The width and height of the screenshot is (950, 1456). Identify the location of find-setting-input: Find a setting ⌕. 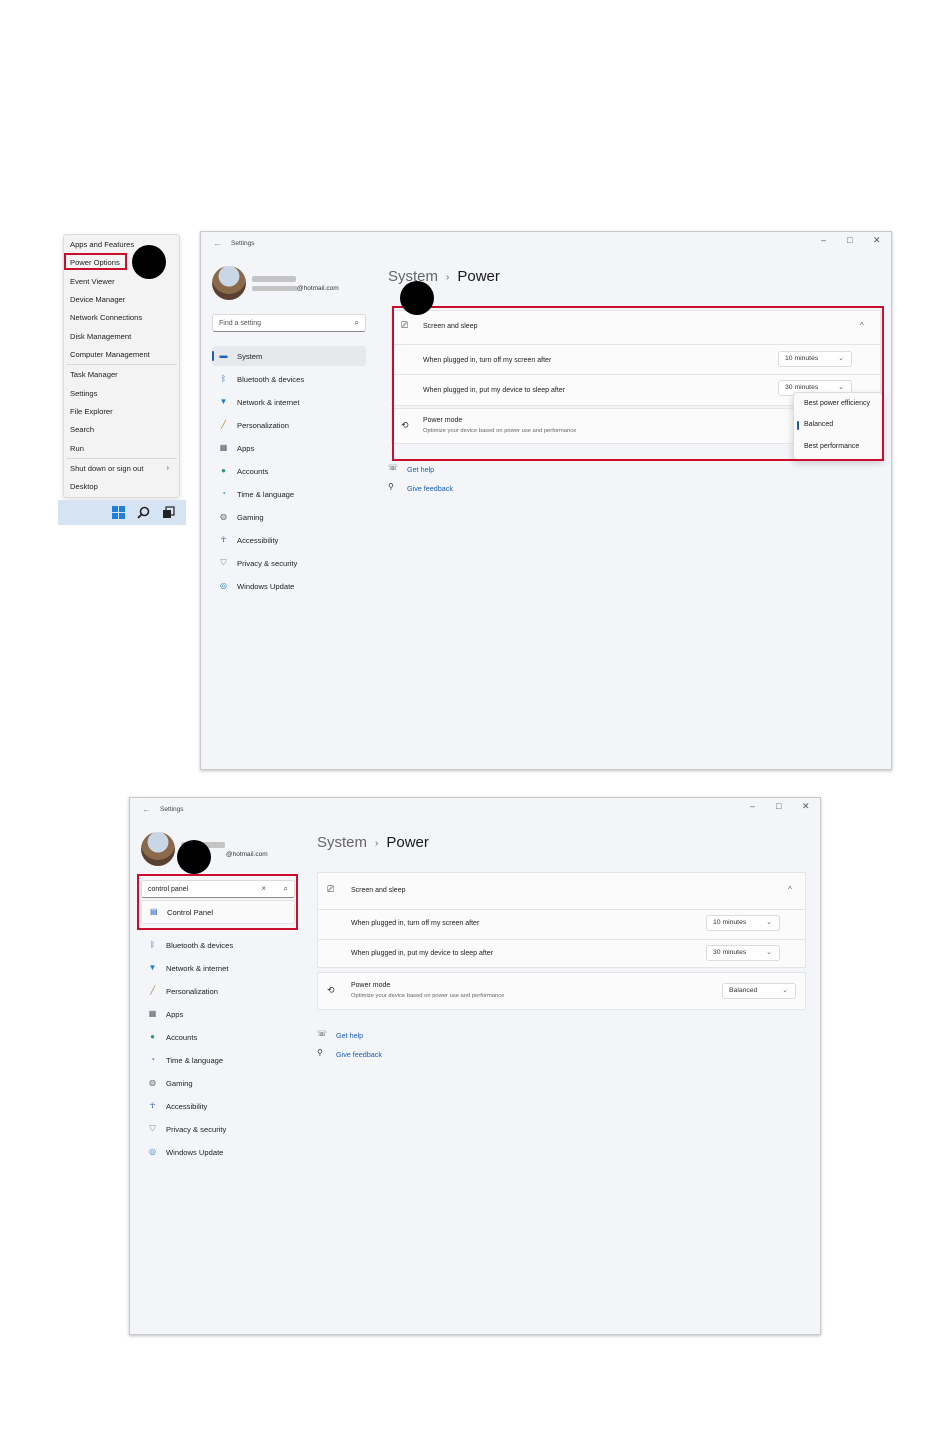
(289, 323).